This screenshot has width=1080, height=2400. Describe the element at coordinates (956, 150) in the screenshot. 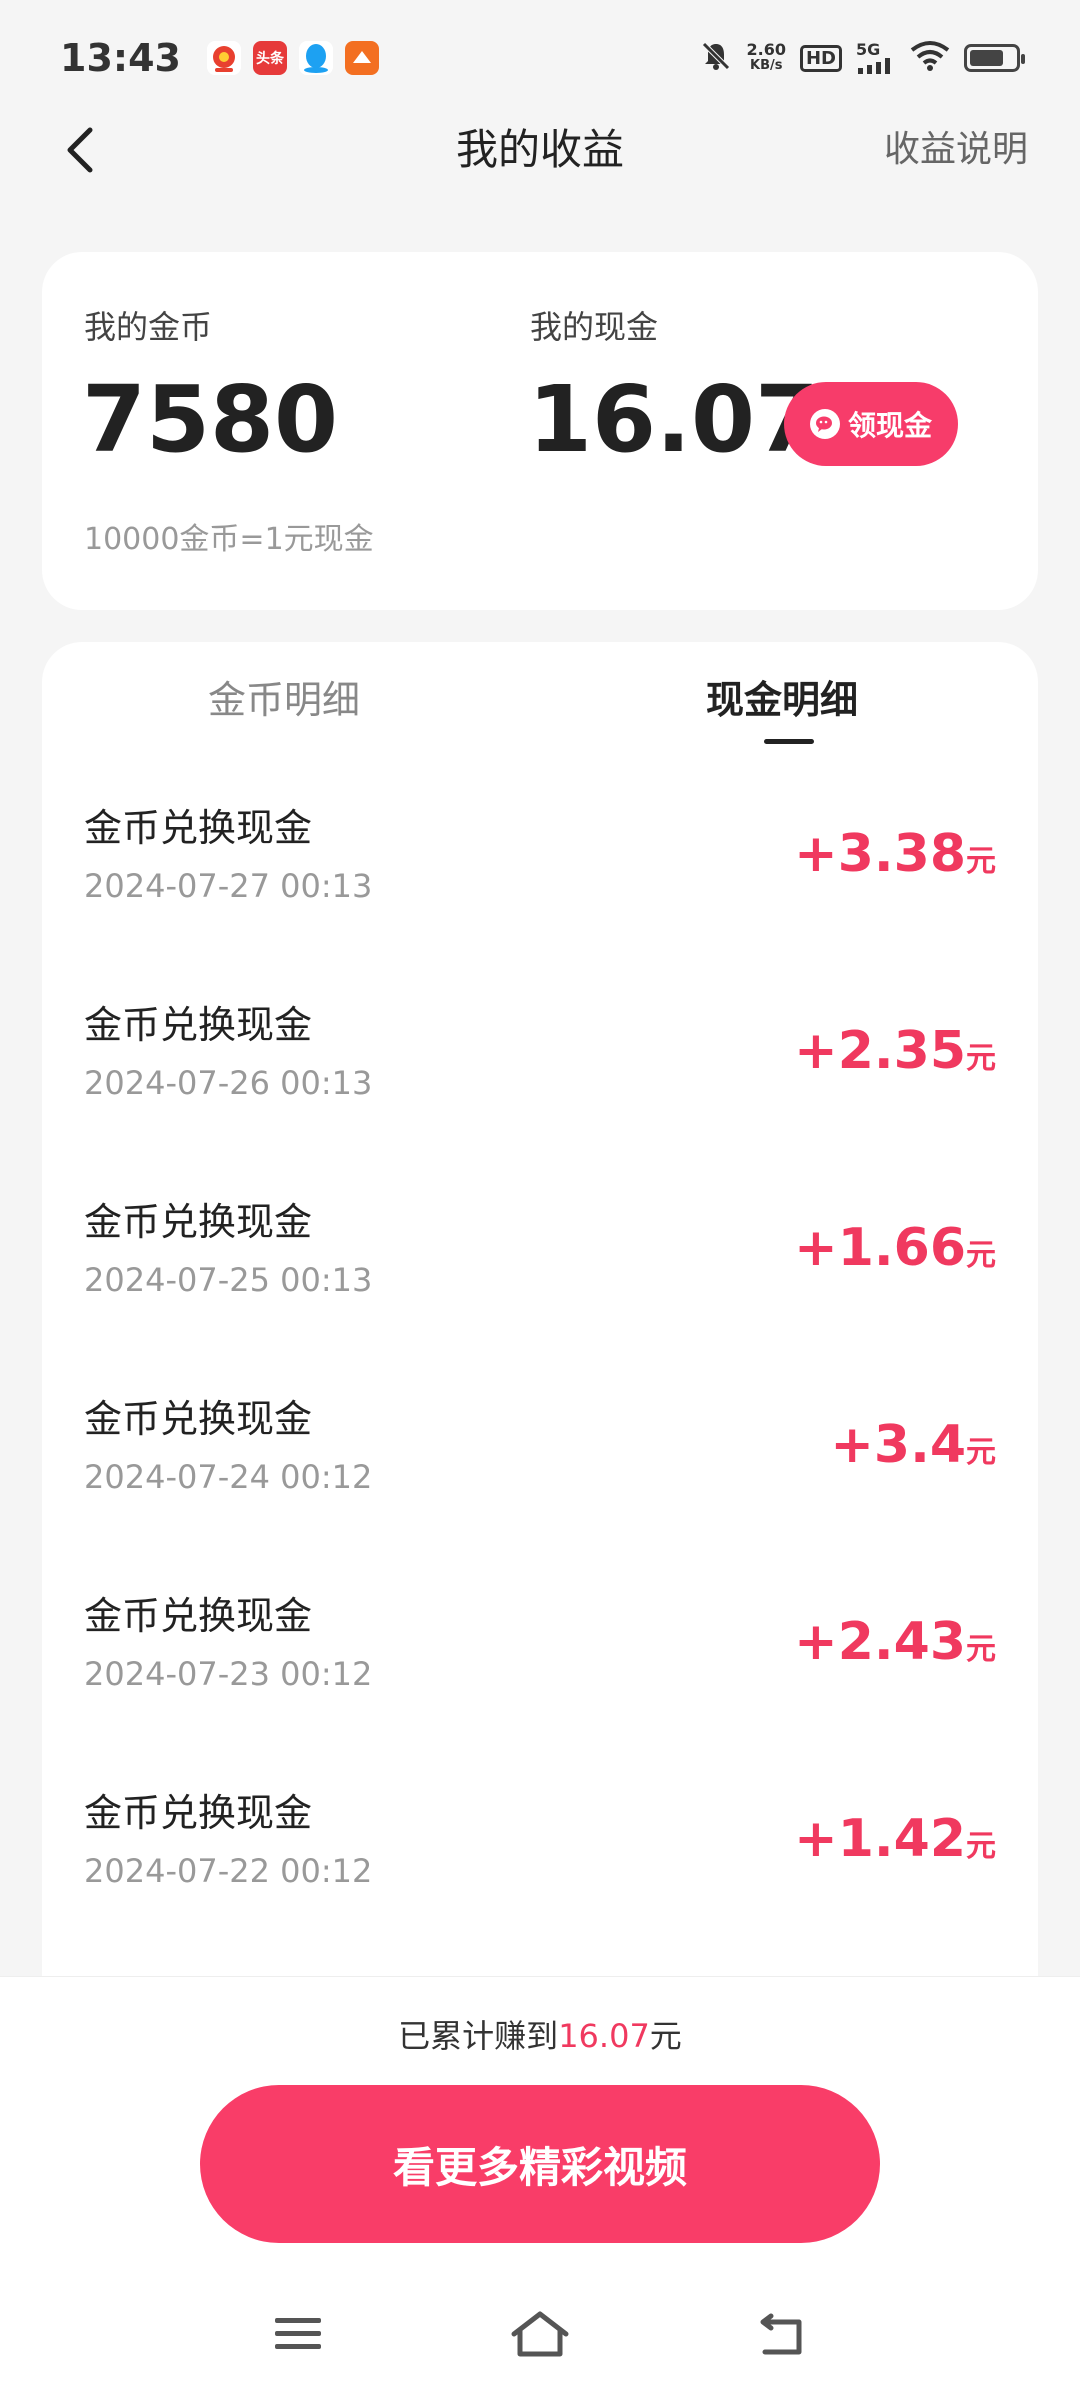

I see `earnings-explanation-link: 收益说明` at that location.